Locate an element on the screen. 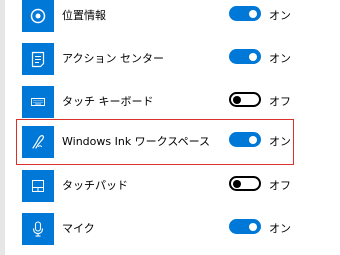 This screenshot has width=340, height=255. toggle-switch-microphone is located at coordinates (245, 226).